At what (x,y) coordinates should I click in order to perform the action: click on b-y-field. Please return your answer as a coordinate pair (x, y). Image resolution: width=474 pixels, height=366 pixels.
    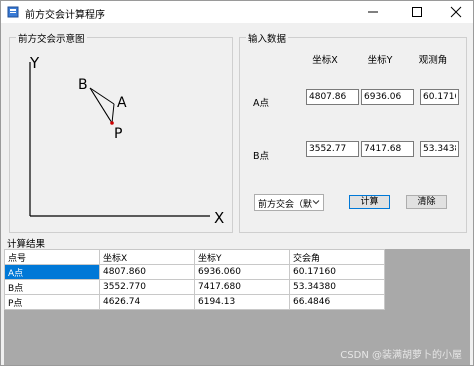
    Looking at the image, I should click on (387, 149).